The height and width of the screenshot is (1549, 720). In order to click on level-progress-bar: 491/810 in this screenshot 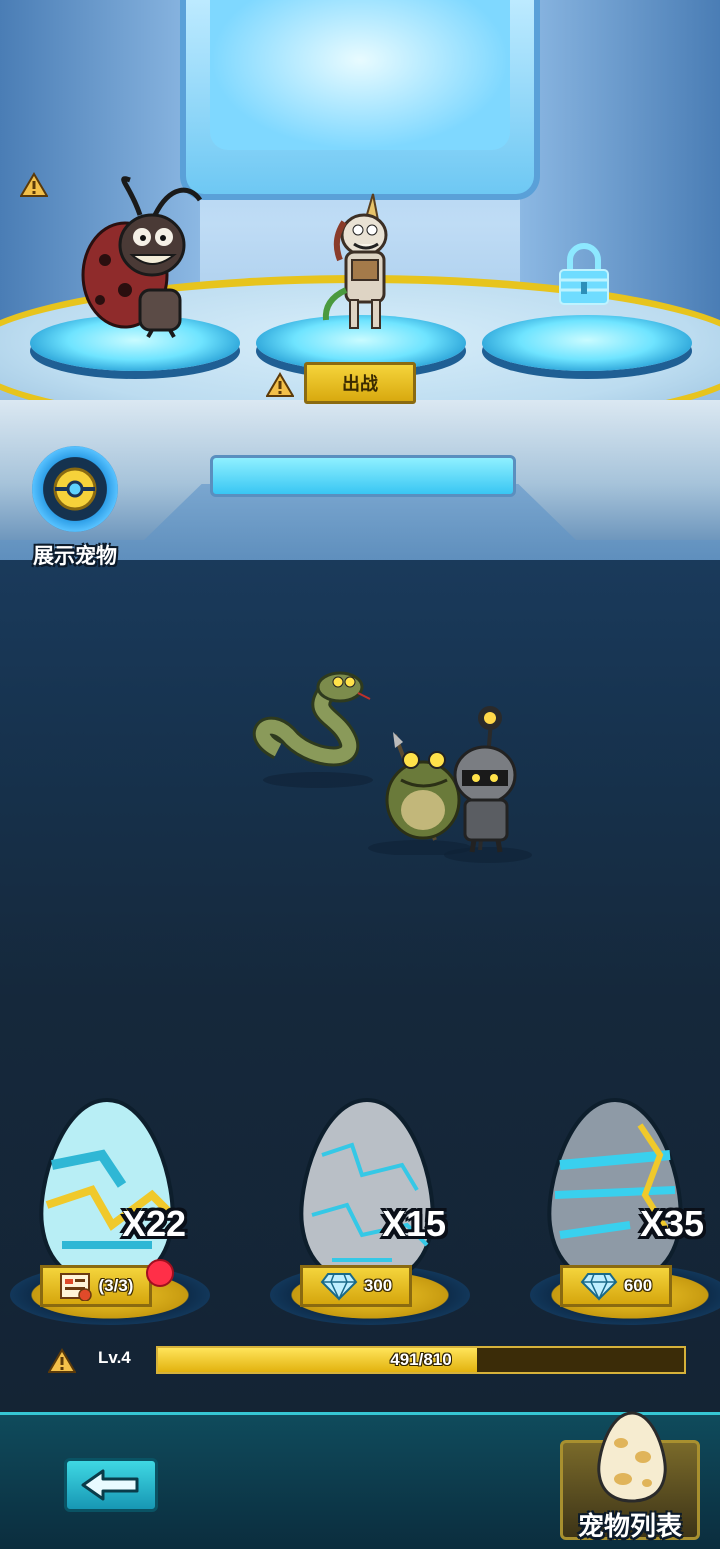, I will do `click(421, 1360)`.